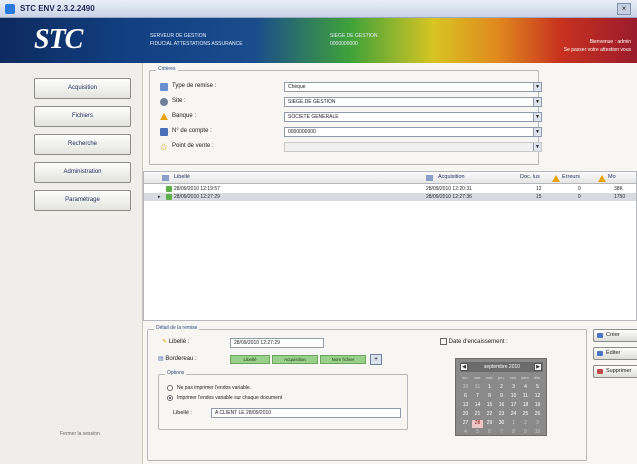  Describe the element at coordinates (82, 172) in the screenshot. I see `sidebar-item-administration: Administration` at that location.